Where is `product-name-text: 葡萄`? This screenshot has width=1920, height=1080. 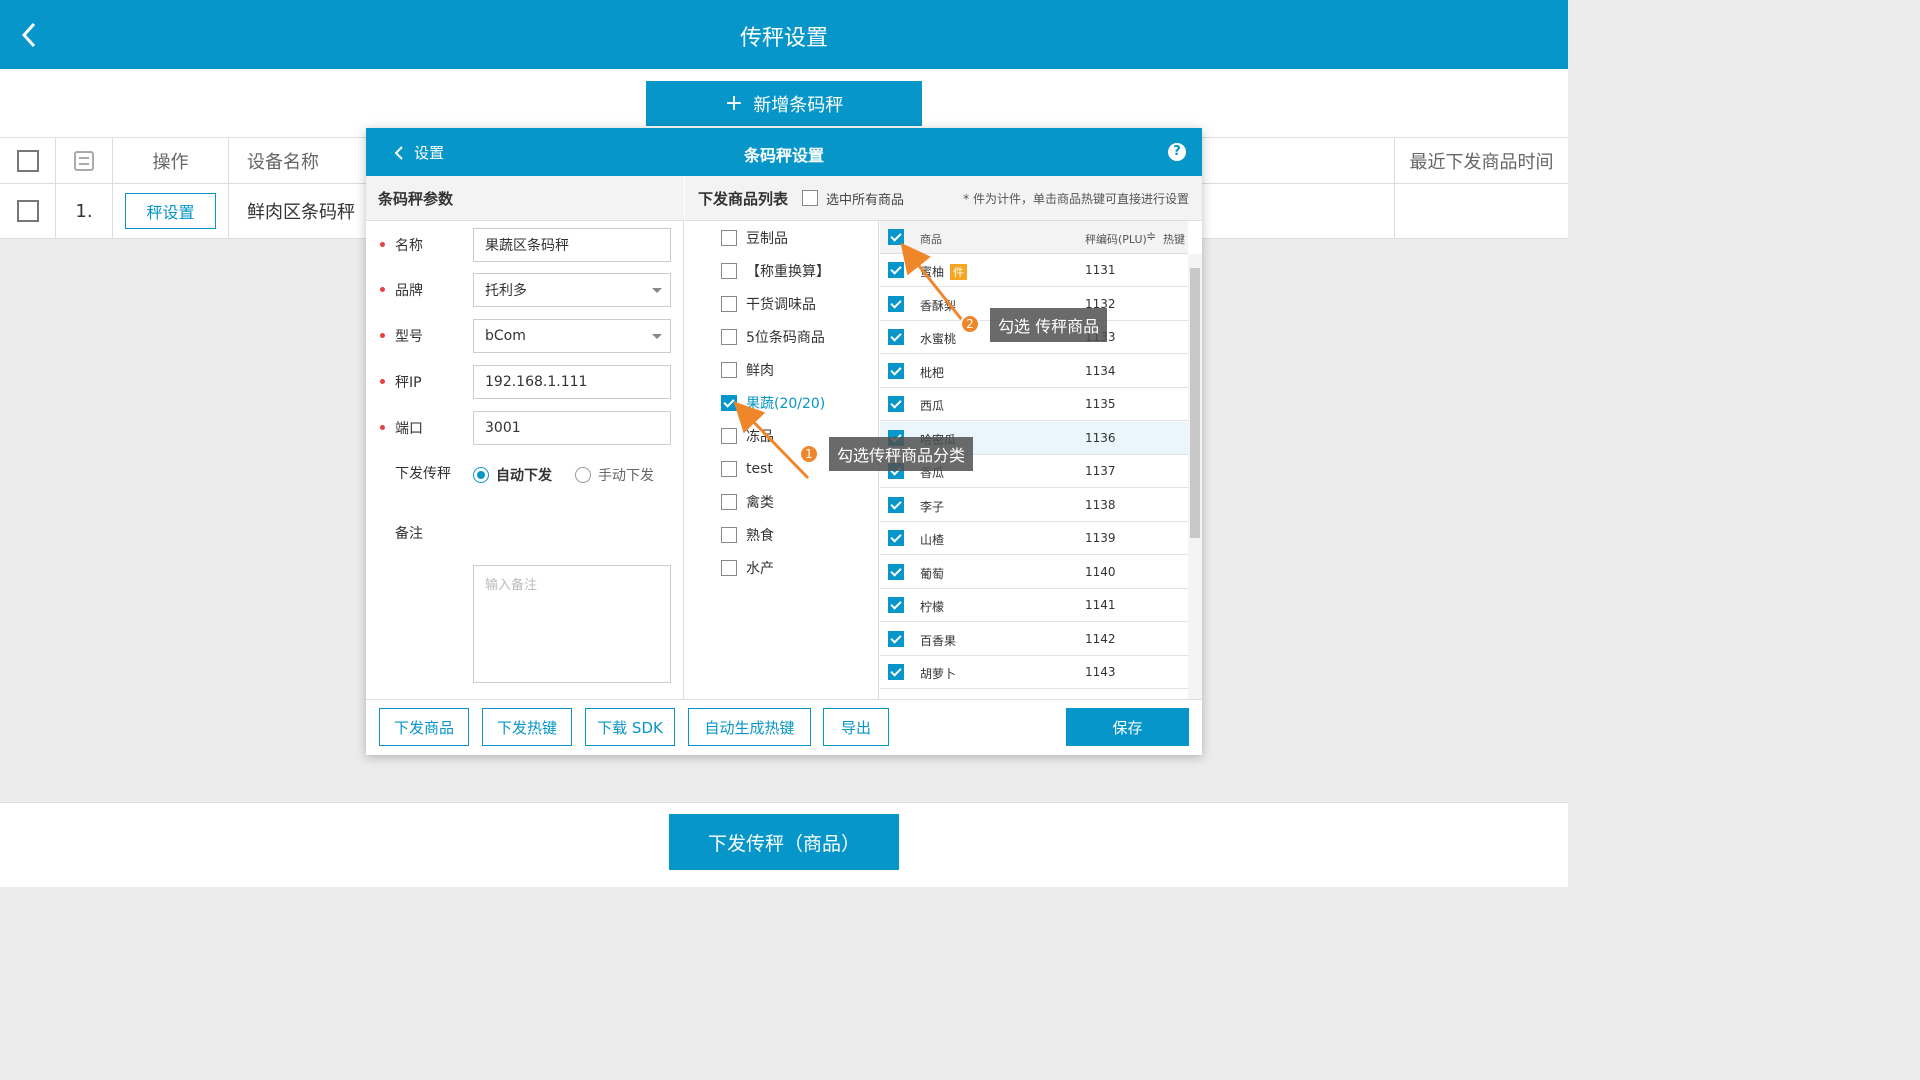 product-name-text: 葡萄 is located at coordinates (932, 573).